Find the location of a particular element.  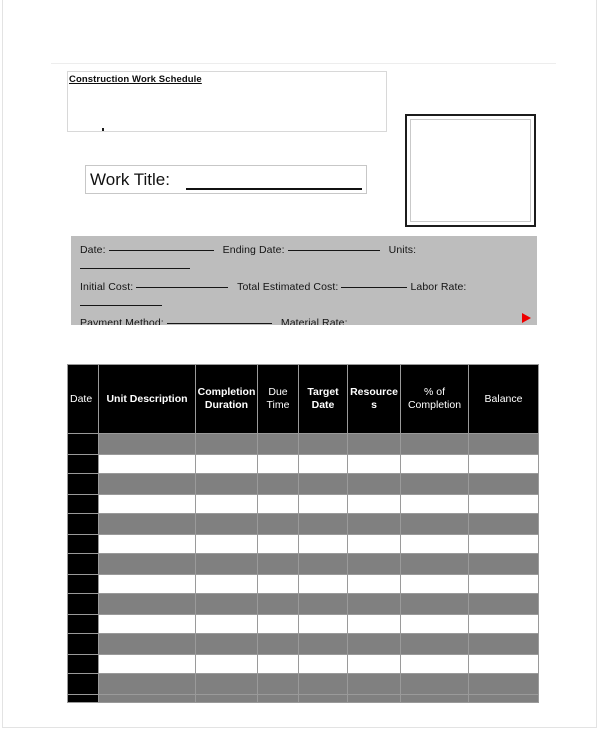

payment-method-blank is located at coordinates (219, 323).